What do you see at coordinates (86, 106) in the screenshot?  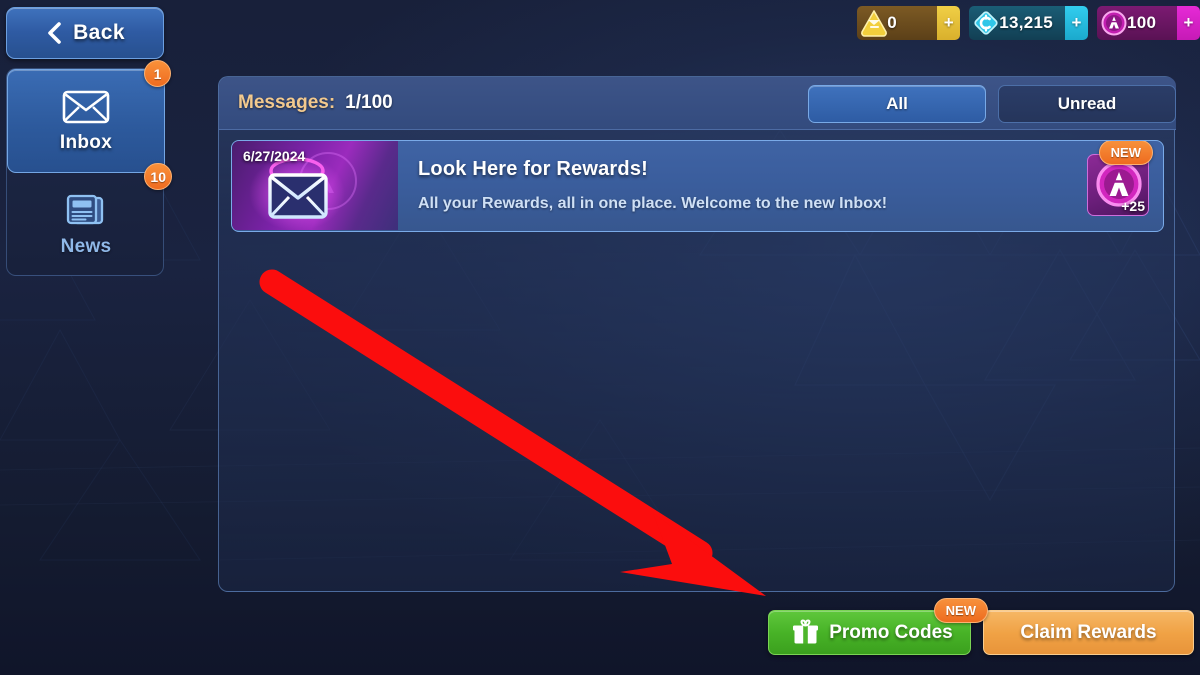 I see `envelope-icon` at bounding box center [86, 106].